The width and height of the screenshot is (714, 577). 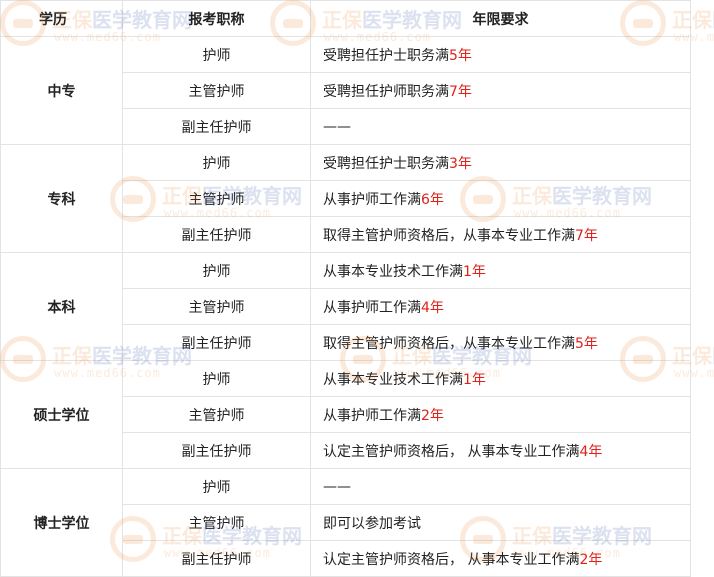 I want to click on header-title: 报考职称, so click(x=216, y=18).